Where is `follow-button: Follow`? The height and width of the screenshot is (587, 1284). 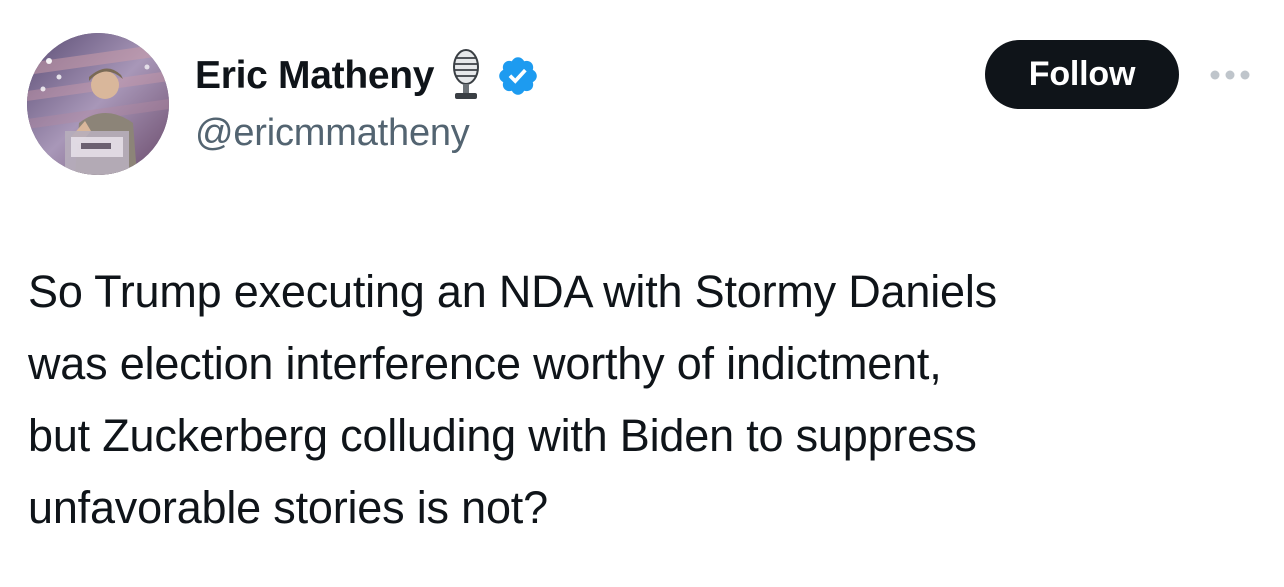
follow-button: Follow is located at coordinates (1082, 74).